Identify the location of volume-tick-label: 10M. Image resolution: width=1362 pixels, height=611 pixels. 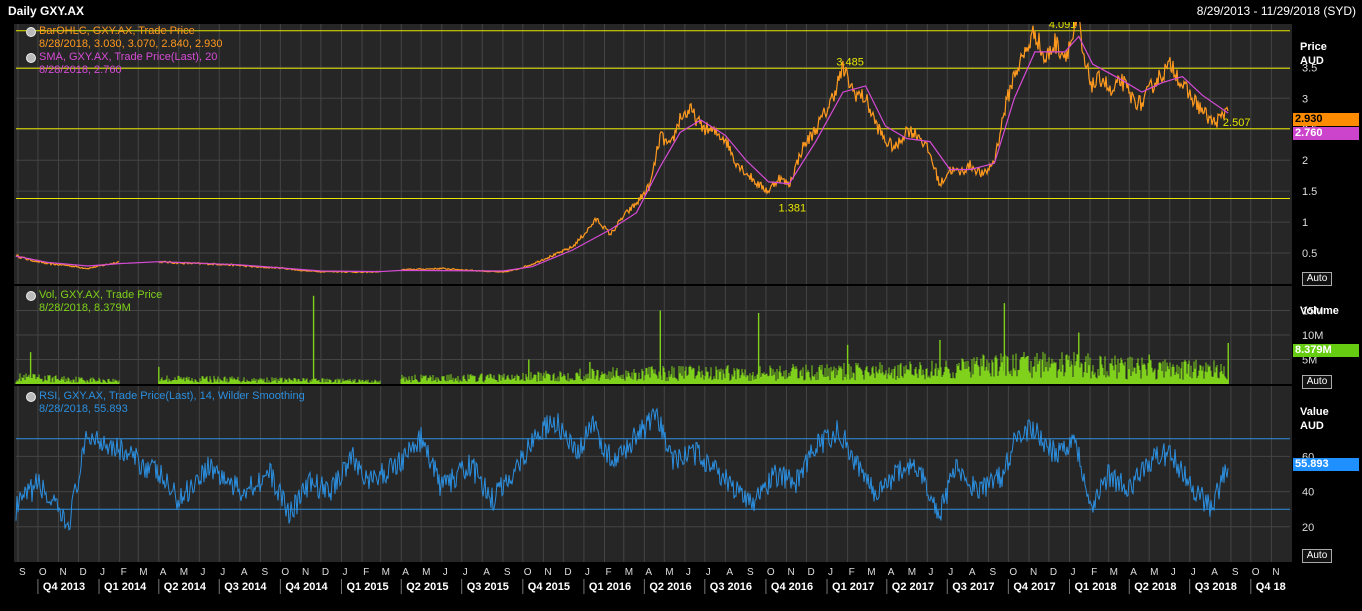
(1312, 336).